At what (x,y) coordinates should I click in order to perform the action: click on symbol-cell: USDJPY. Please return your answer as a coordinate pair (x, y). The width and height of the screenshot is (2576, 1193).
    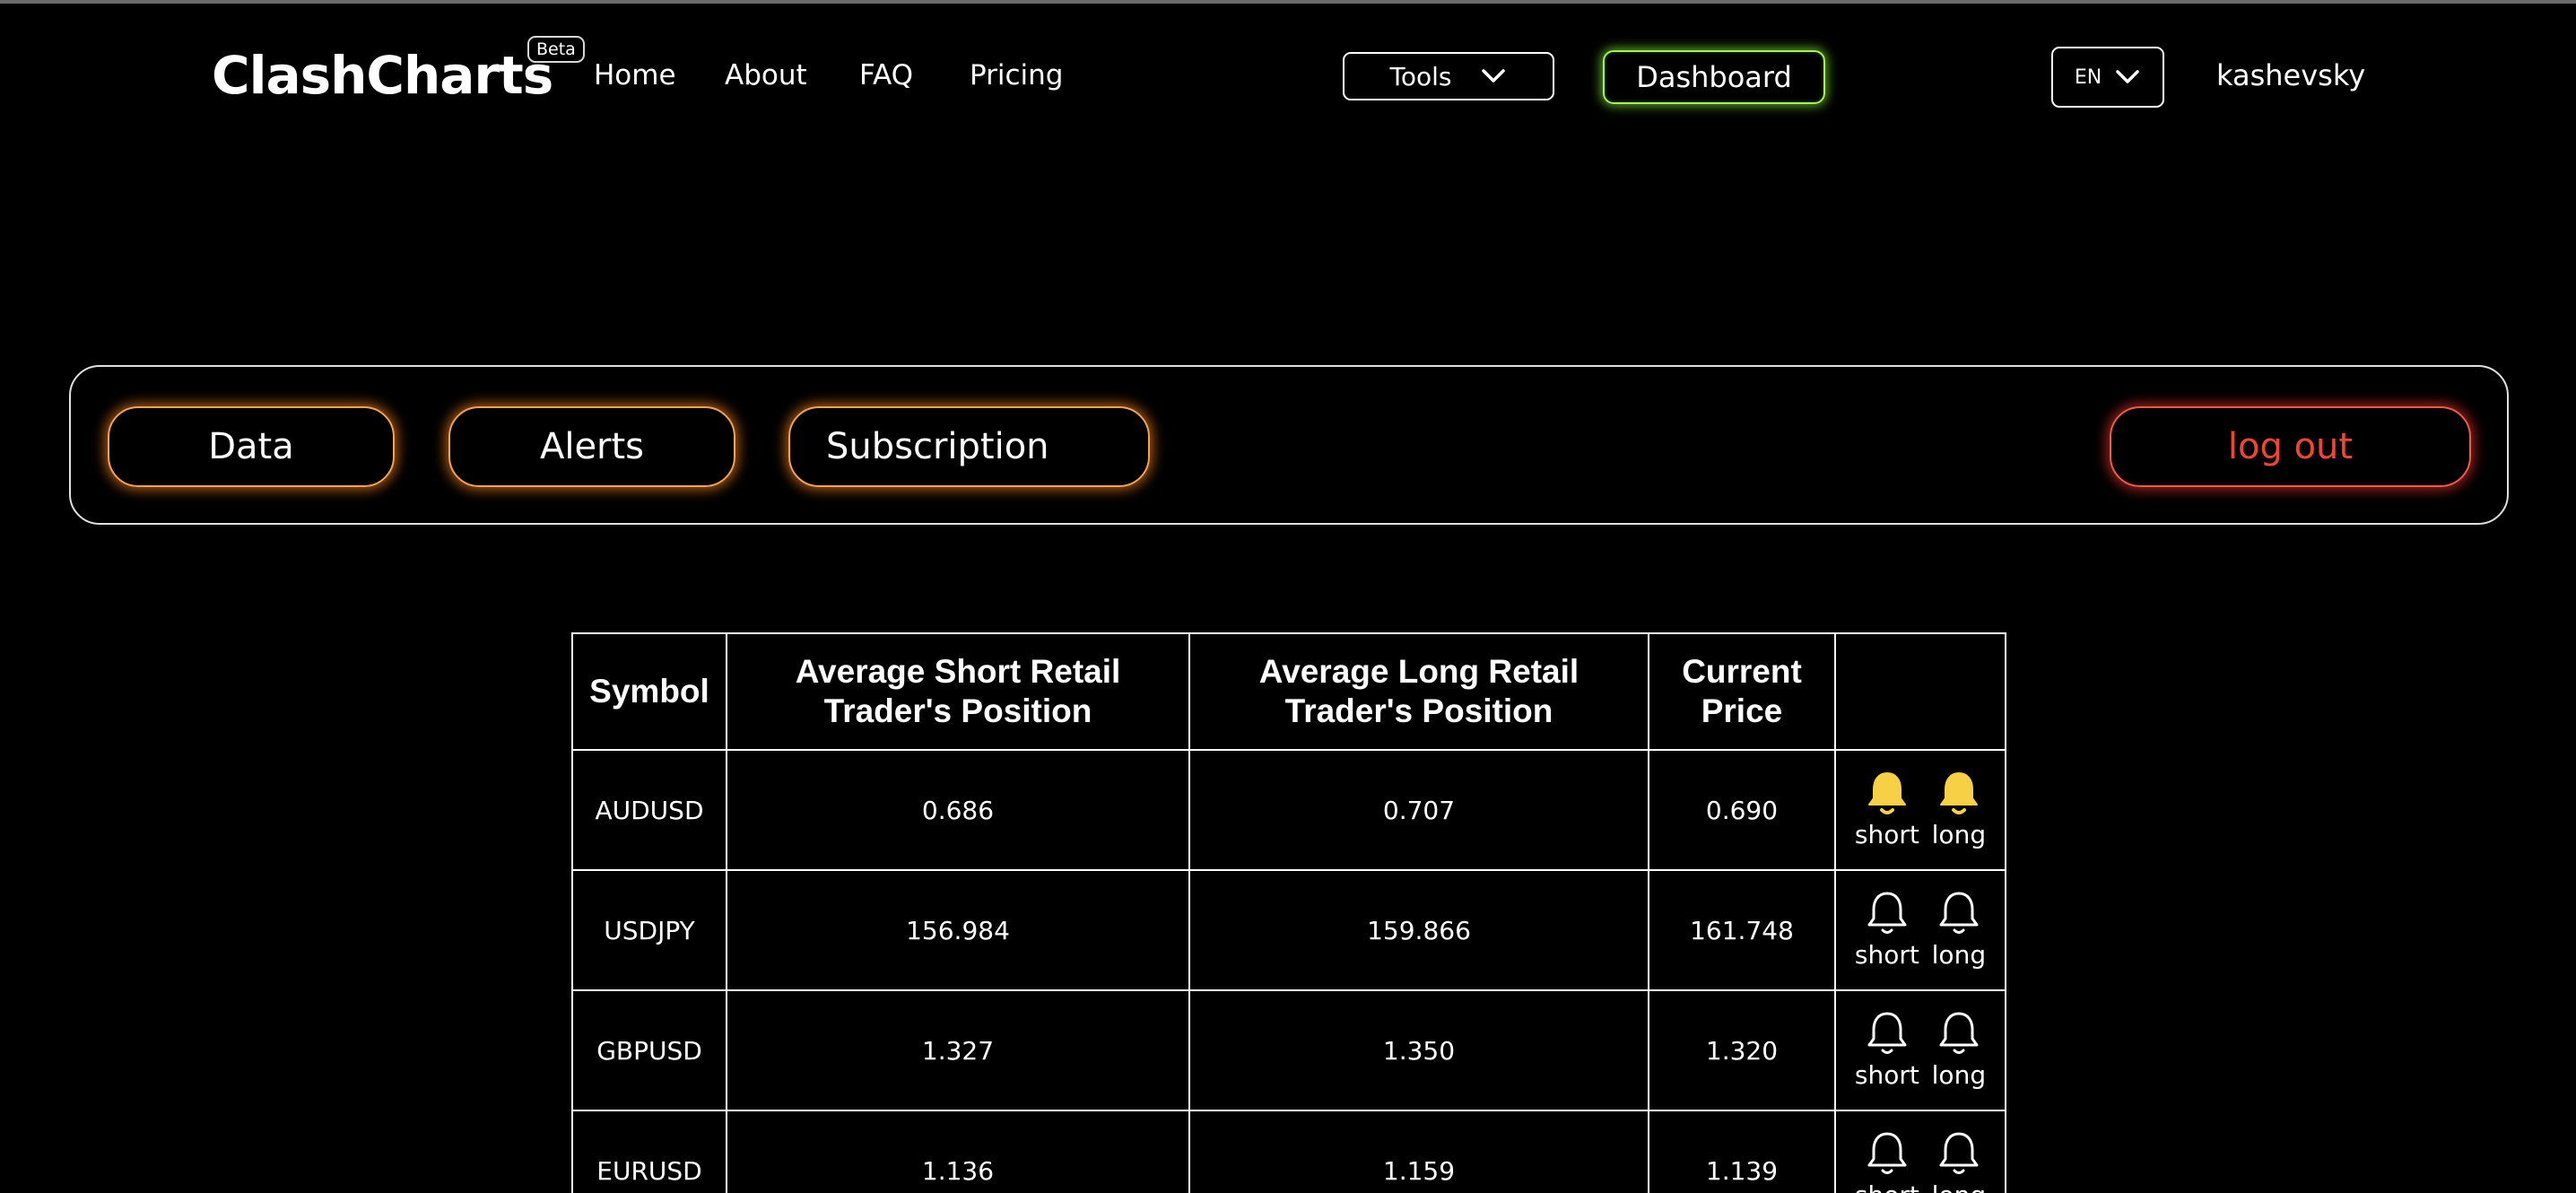
    Looking at the image, I should click on (649, 930).